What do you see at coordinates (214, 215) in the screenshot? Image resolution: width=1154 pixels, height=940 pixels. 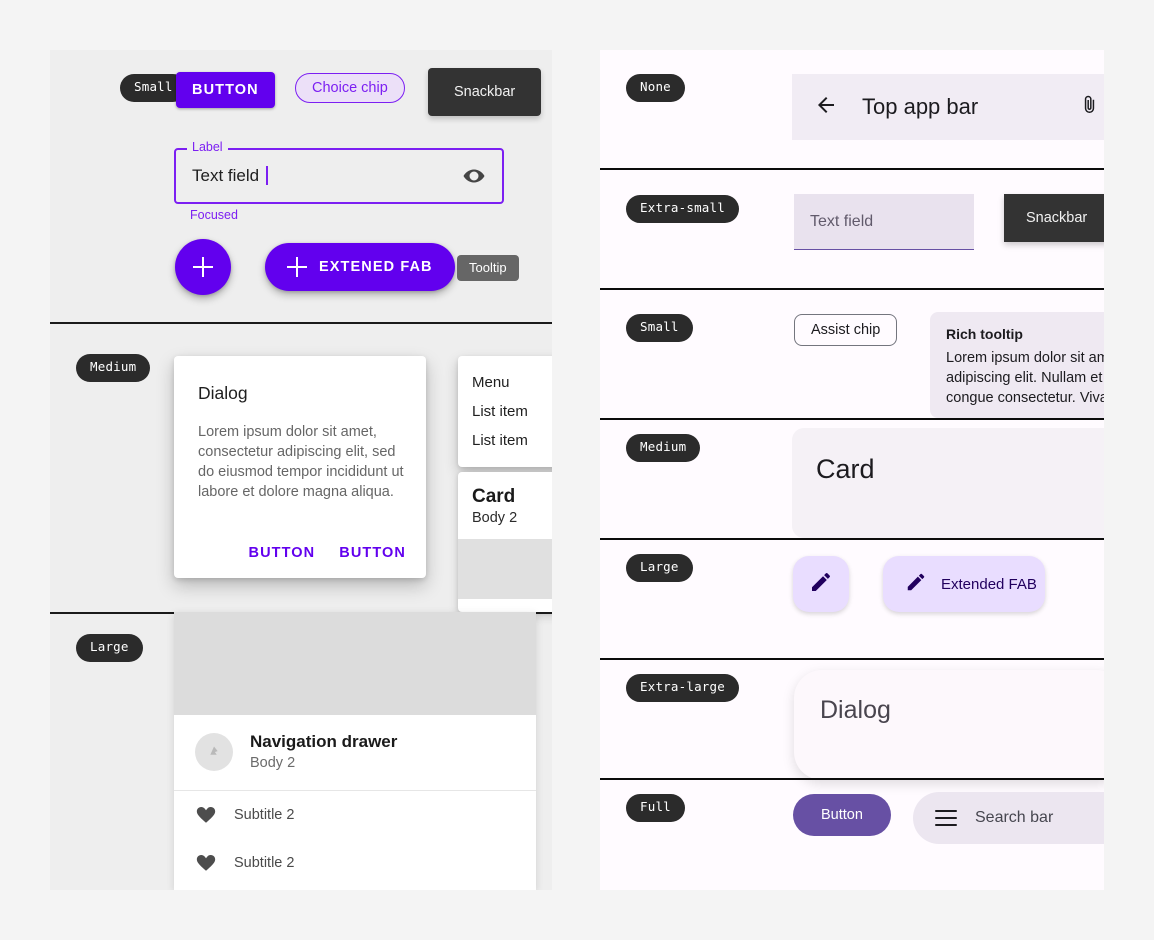 I see `text-field-helper-text: Focused` at bounding box center [214, 215].